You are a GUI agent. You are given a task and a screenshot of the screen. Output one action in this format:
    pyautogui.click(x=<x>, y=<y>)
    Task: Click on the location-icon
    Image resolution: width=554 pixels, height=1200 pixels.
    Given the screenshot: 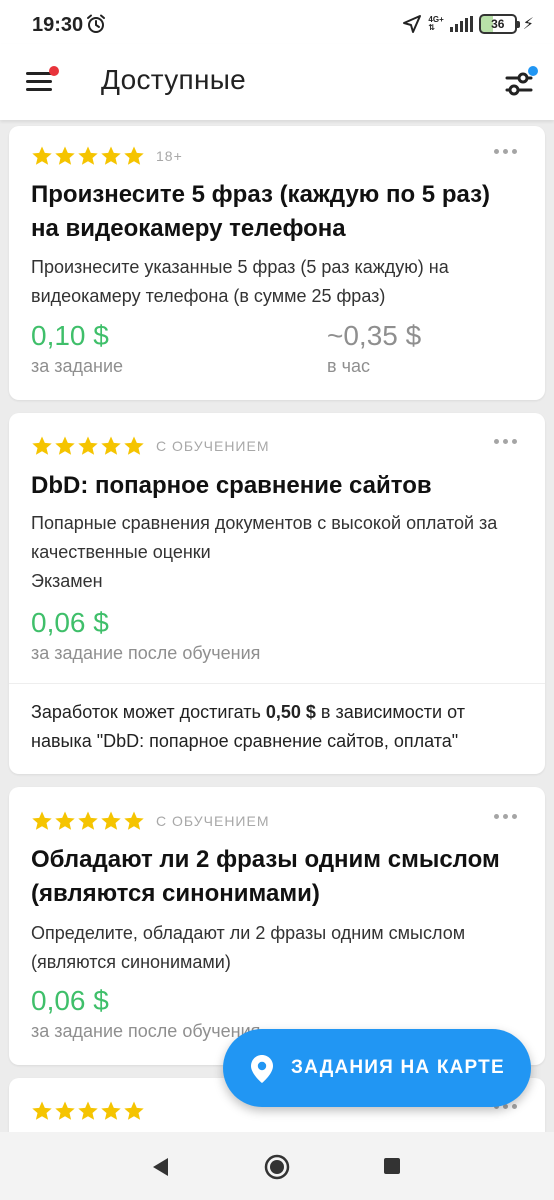 What is the action you would take?
    pyautogui.click(x=412, y=24)
    